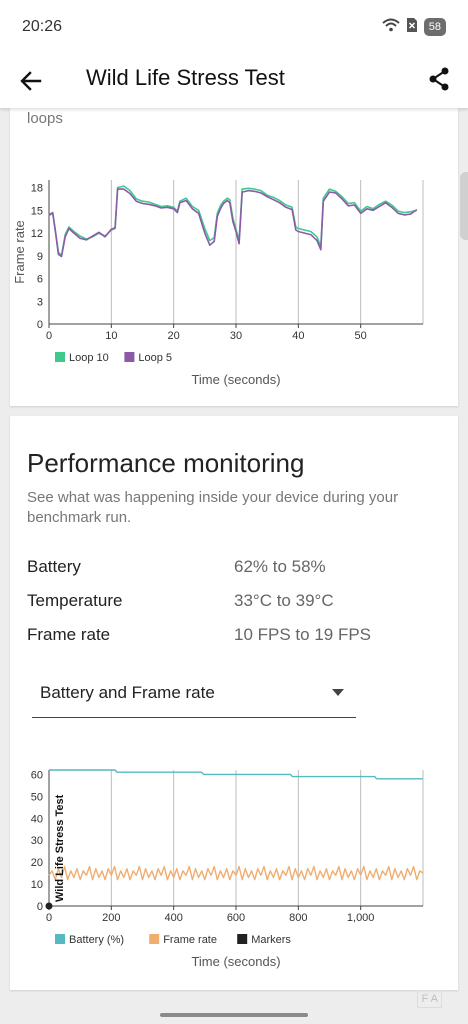 The width and height of the screenshot is (468, 1024). I want to click on legend-label: Loop 5, so click(155, 358).